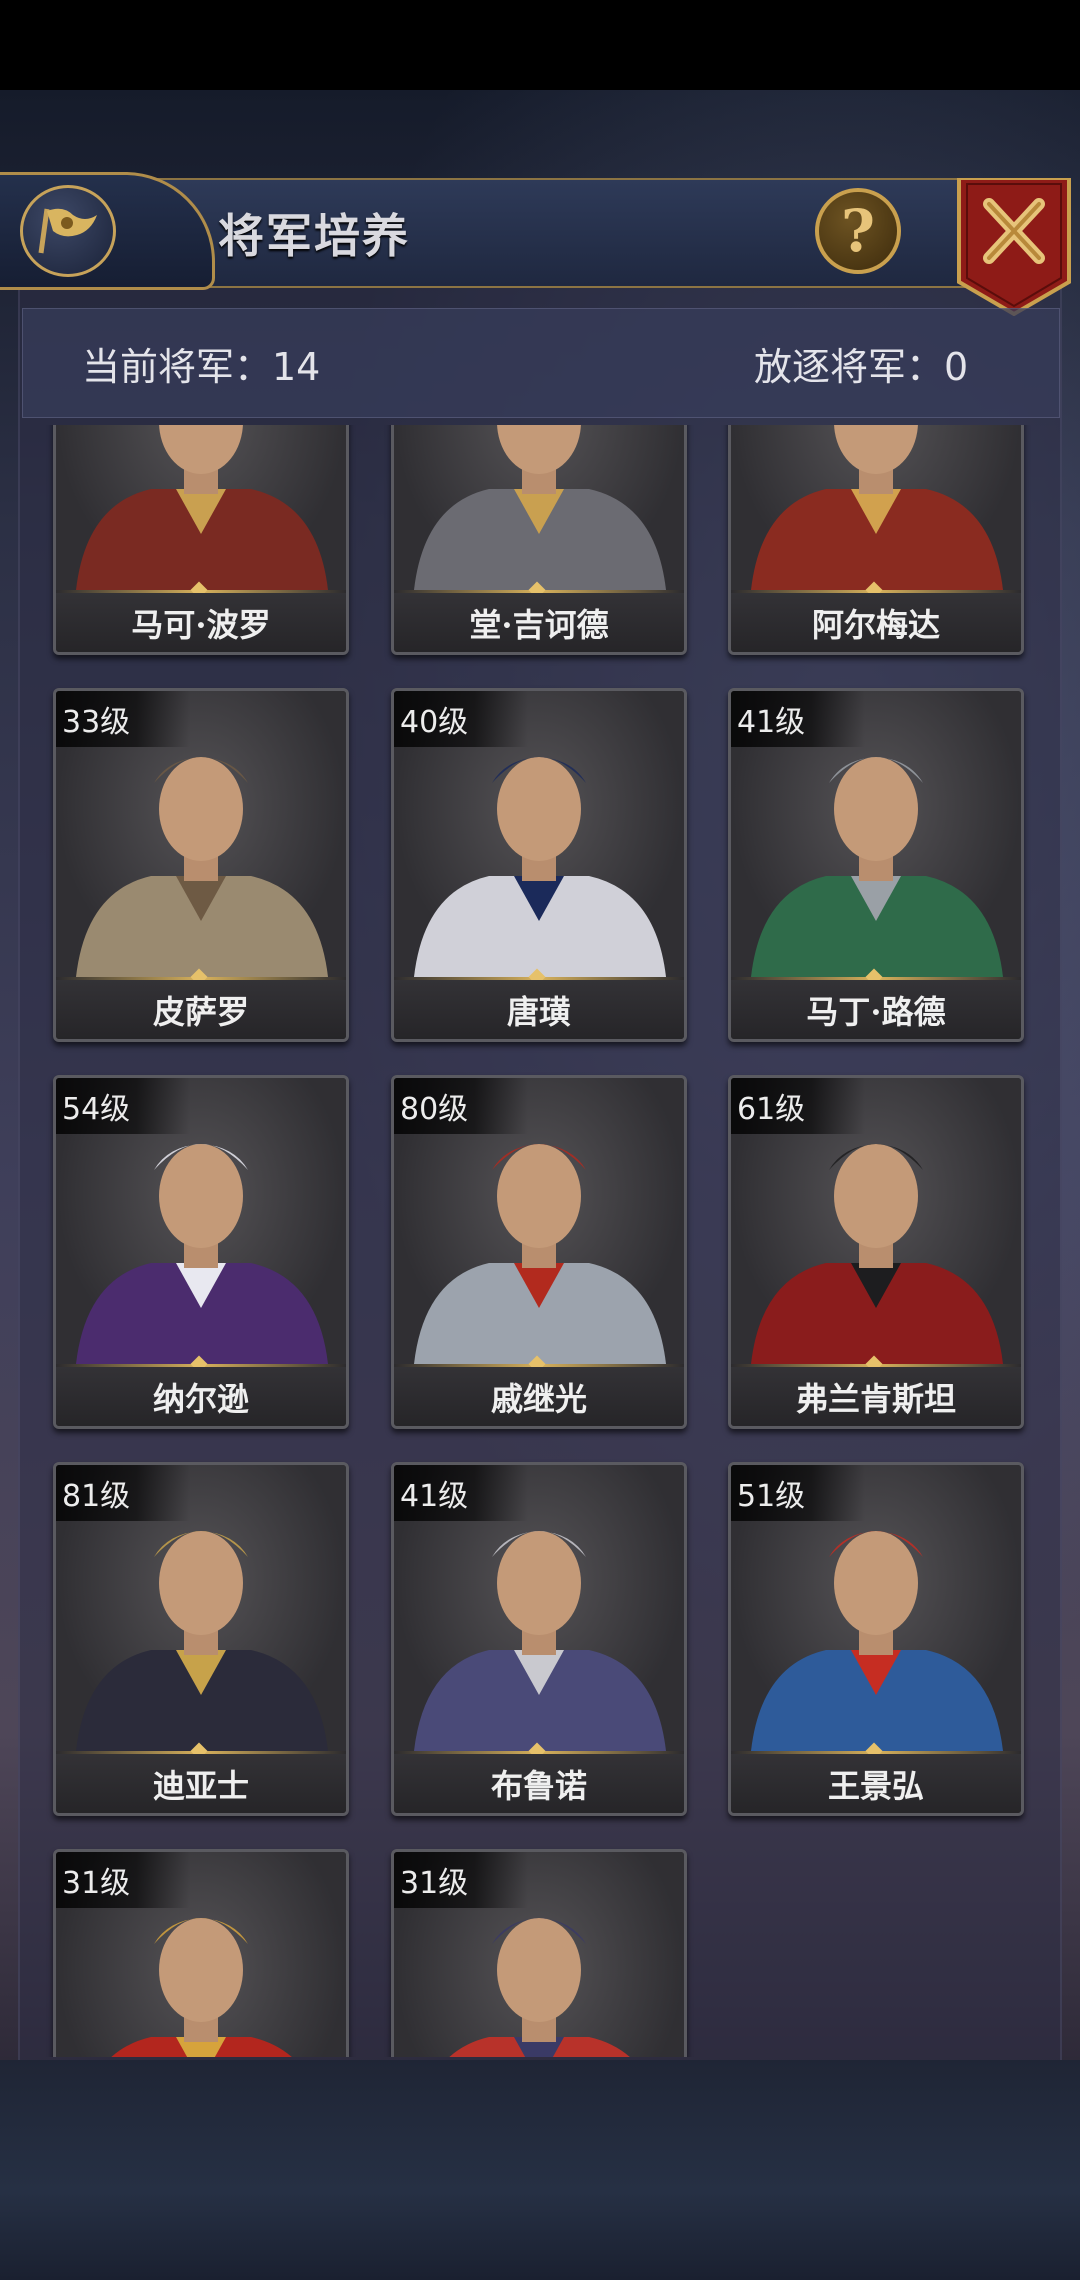 The width and height of the screenshot is (1080, 2280). I want to click on general-card: 51级王景弘, so click(876, 1639).